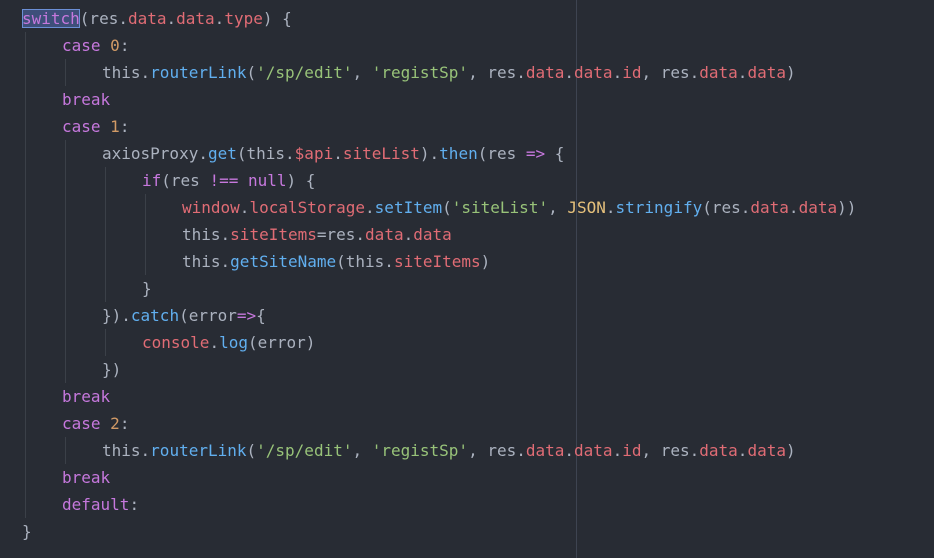  Describe the element at coordinates (115, 423) in the screenshot. I see `code-token: 2` at that location.